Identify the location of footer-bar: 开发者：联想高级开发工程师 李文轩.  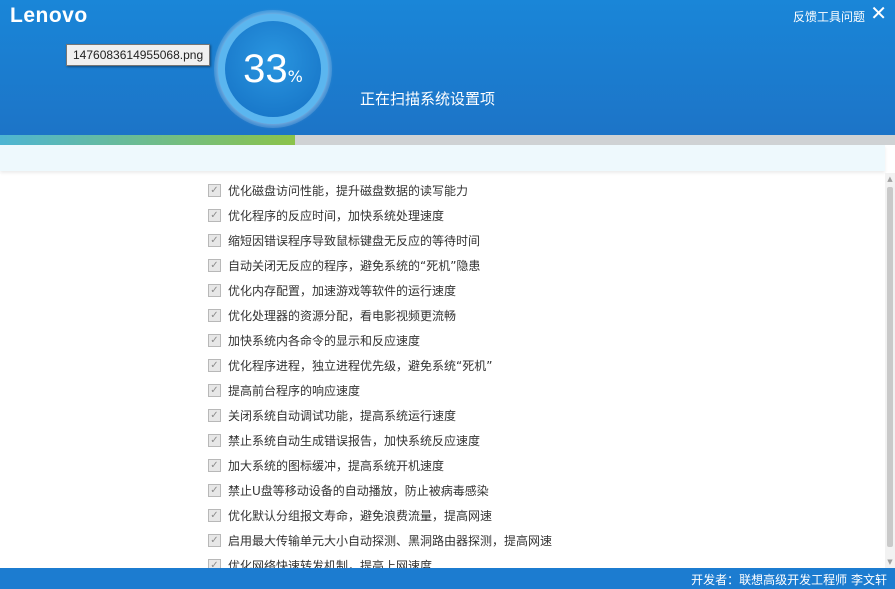
(447, 578).